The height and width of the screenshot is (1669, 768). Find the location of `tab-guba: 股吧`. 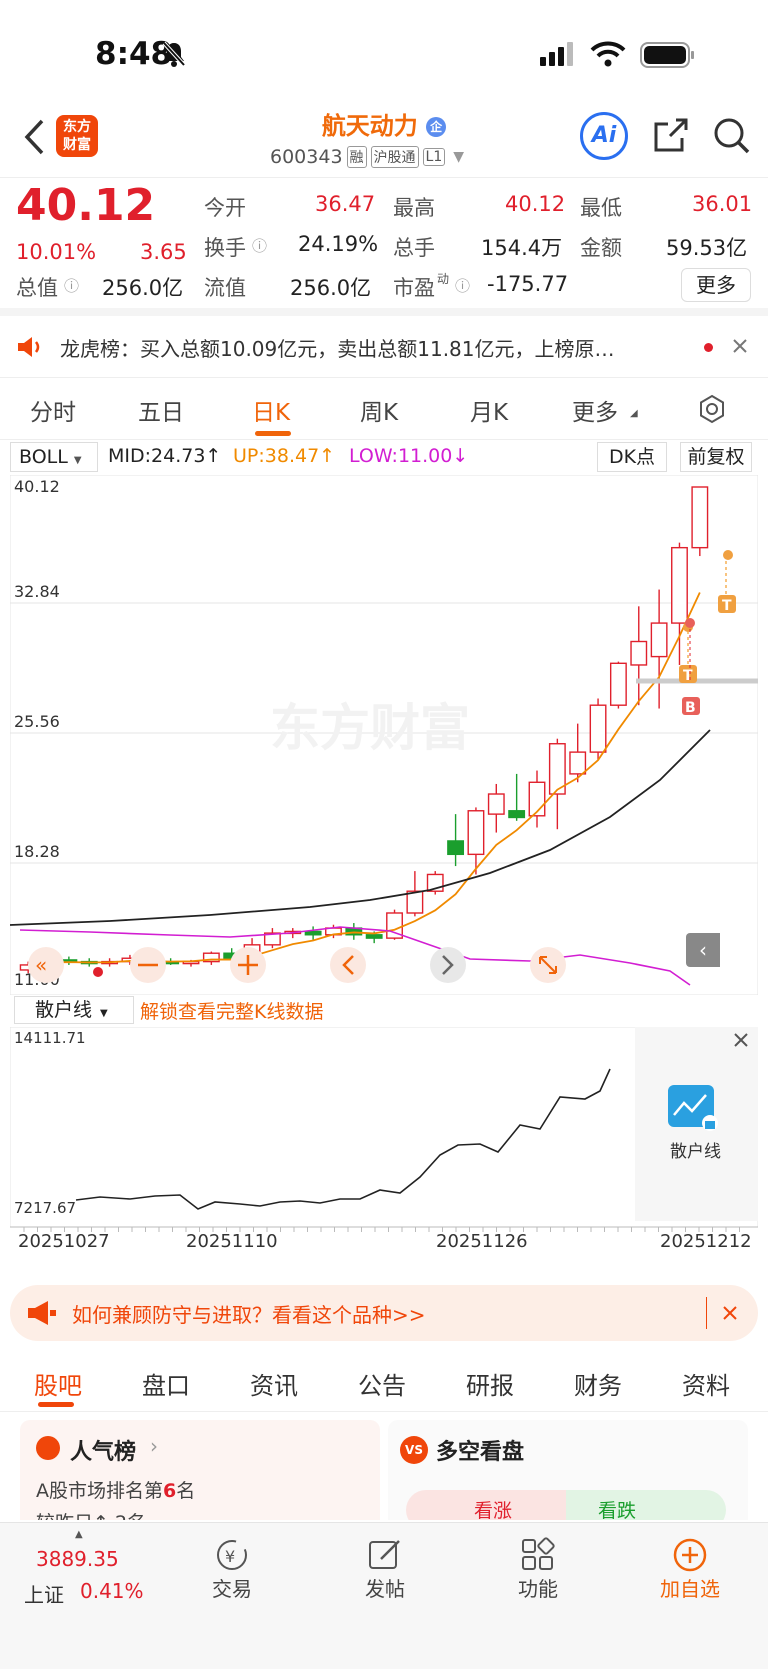

tab-guba: 股吧 is located at coordinates (58, 1383).